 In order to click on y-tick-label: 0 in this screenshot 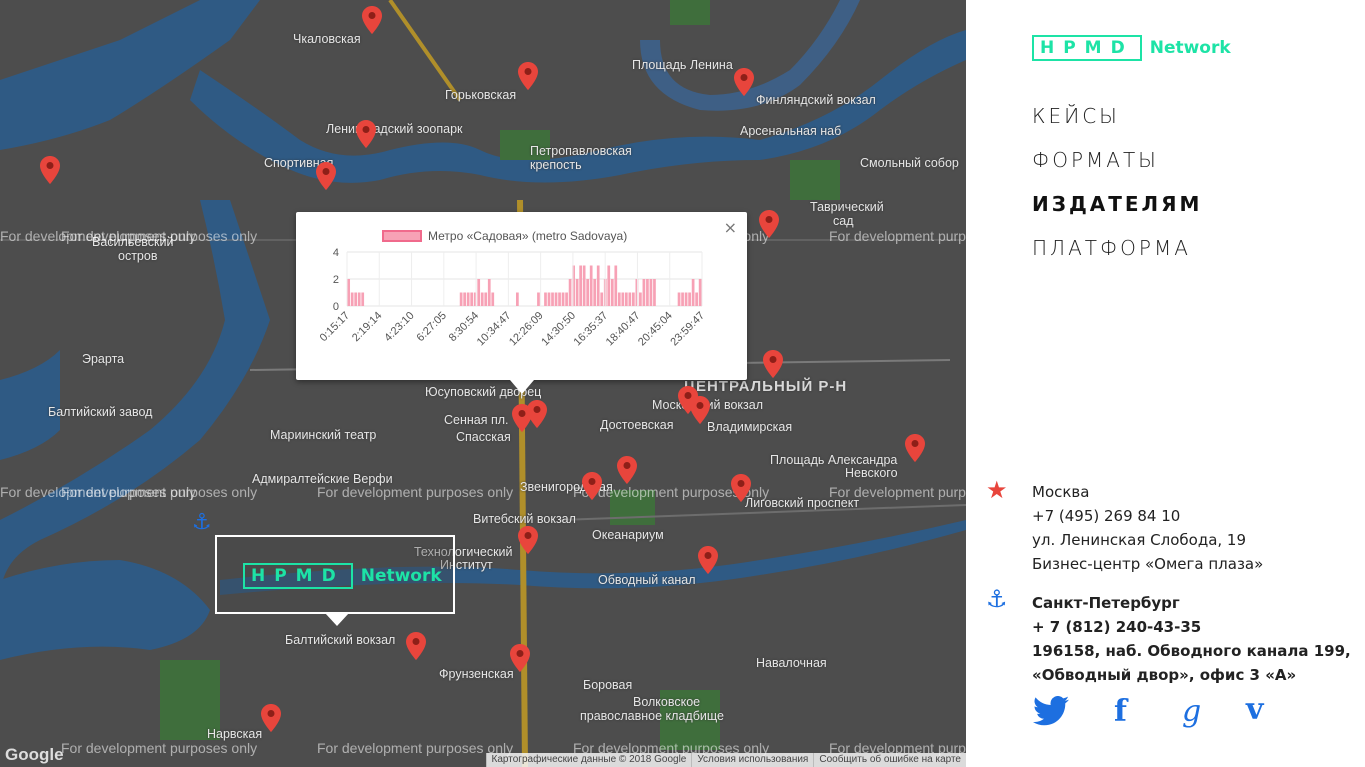, I will do `click(336, 307)`.